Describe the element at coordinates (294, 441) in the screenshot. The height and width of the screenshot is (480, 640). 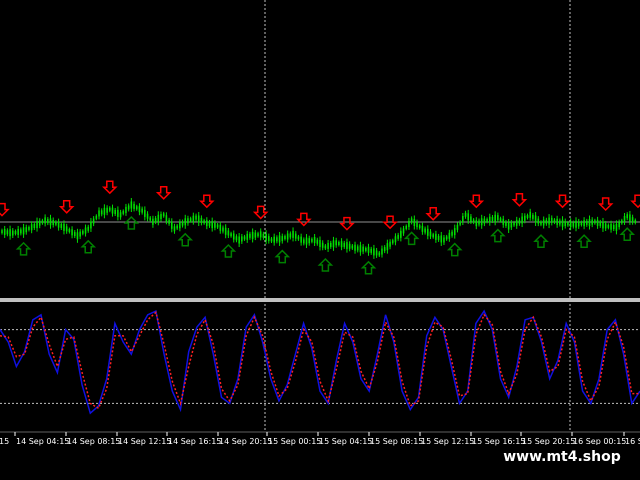
I see `time-tick-label: 15 Sep 00:15` at that location.